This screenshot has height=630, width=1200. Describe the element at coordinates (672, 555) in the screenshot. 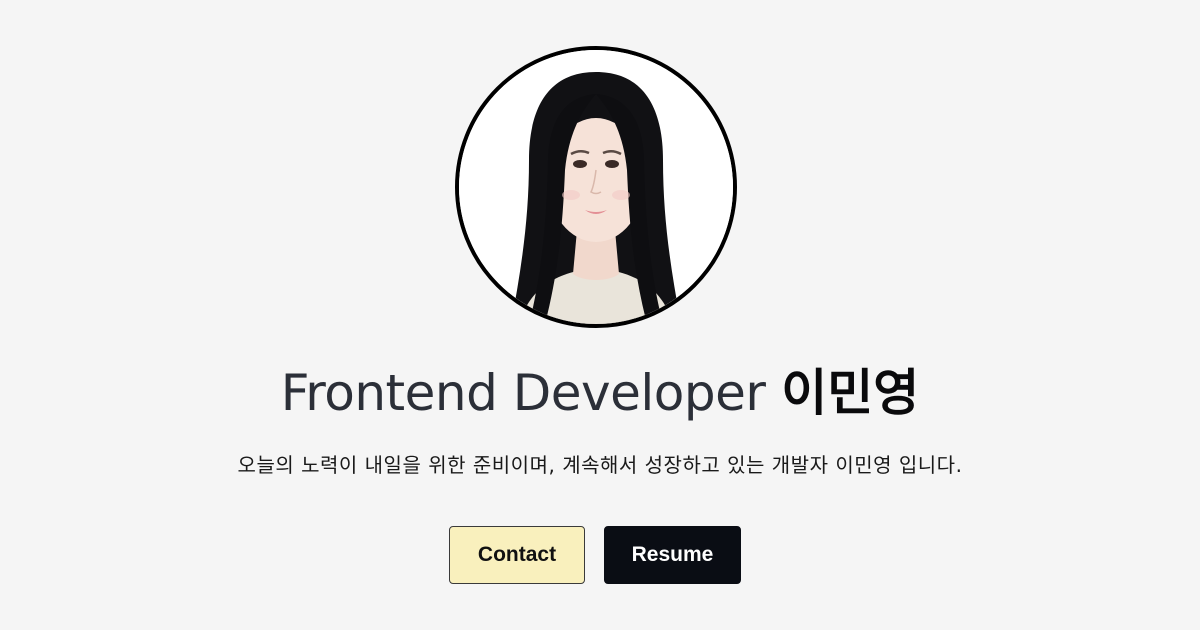

I see `resume-button: Resume` at that location.